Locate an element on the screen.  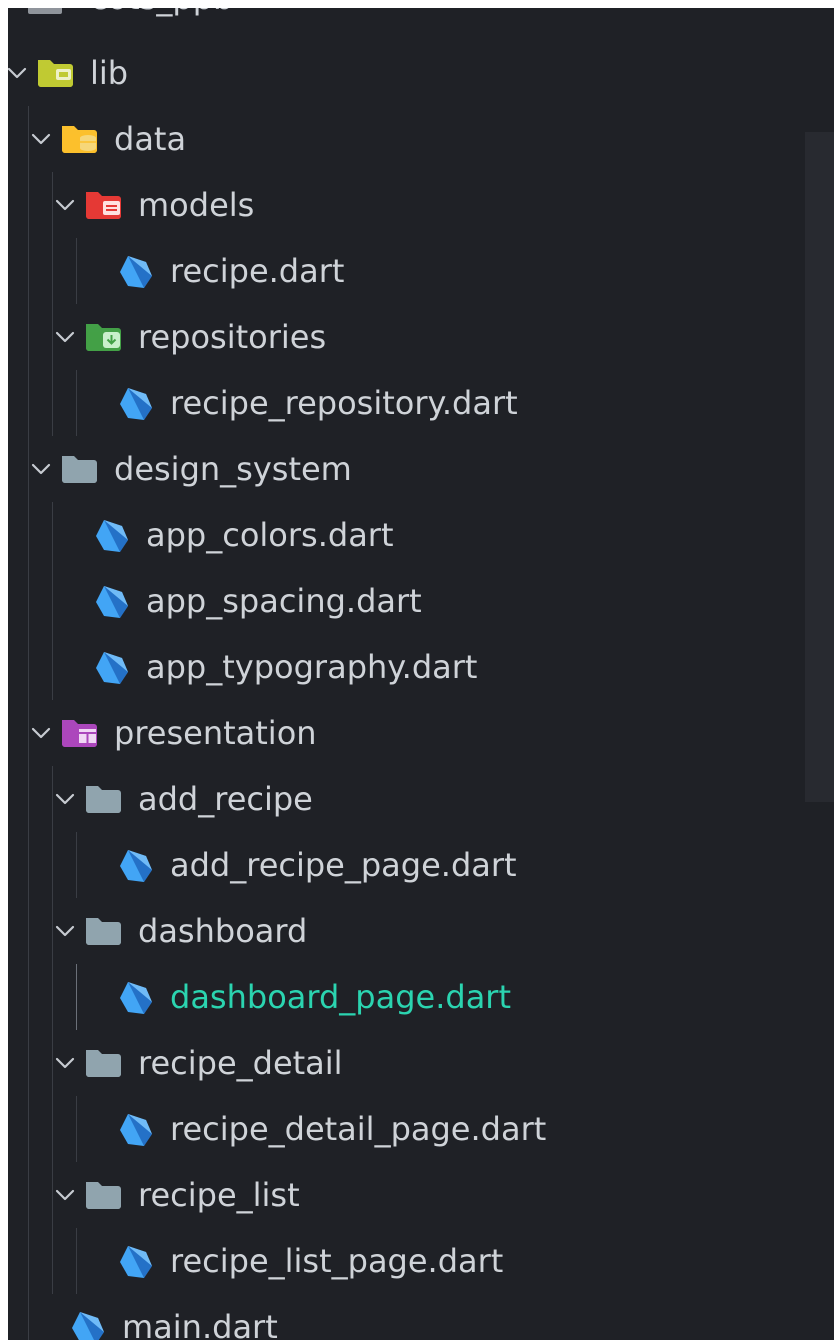
file-label: dashboard_page.dart is located at coordinates (340, 997).